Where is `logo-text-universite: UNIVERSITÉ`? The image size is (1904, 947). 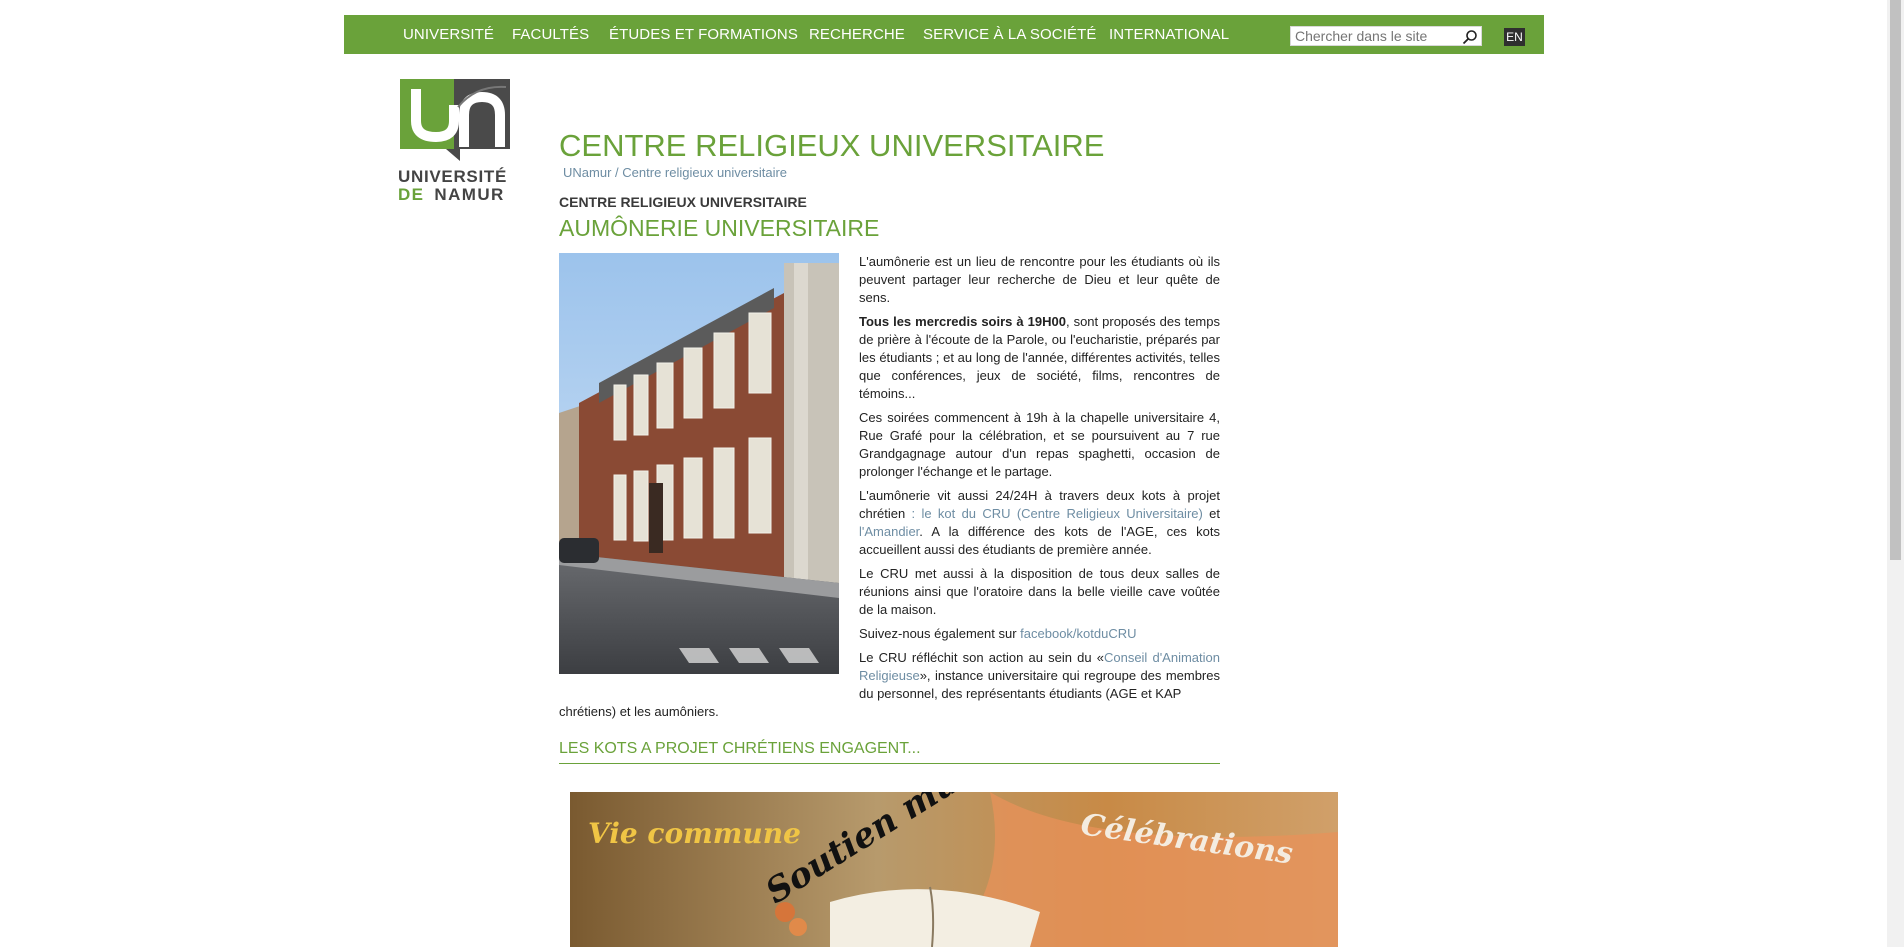 logo-text-universite: UNIVERSITÉ is located at coordinates (453, 176).